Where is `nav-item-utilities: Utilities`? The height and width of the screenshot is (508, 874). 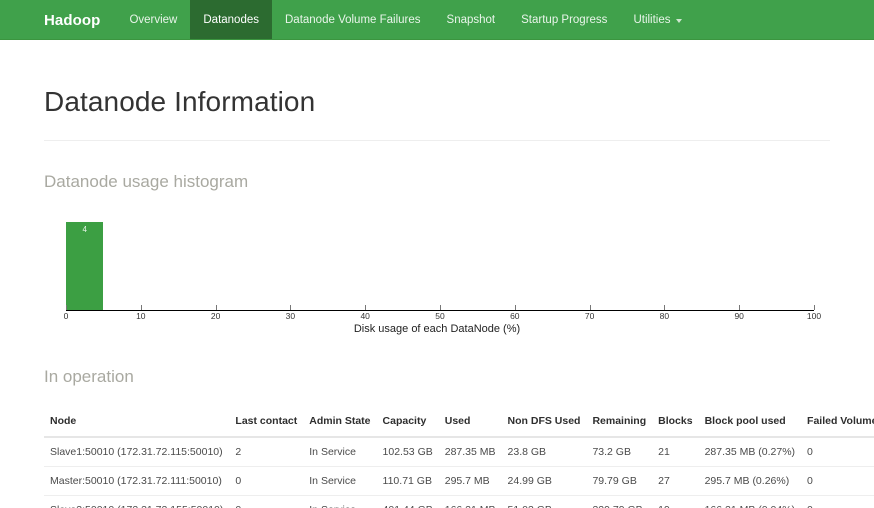 nav-item-utilities: Utilities is located at coordinates (657, 20).